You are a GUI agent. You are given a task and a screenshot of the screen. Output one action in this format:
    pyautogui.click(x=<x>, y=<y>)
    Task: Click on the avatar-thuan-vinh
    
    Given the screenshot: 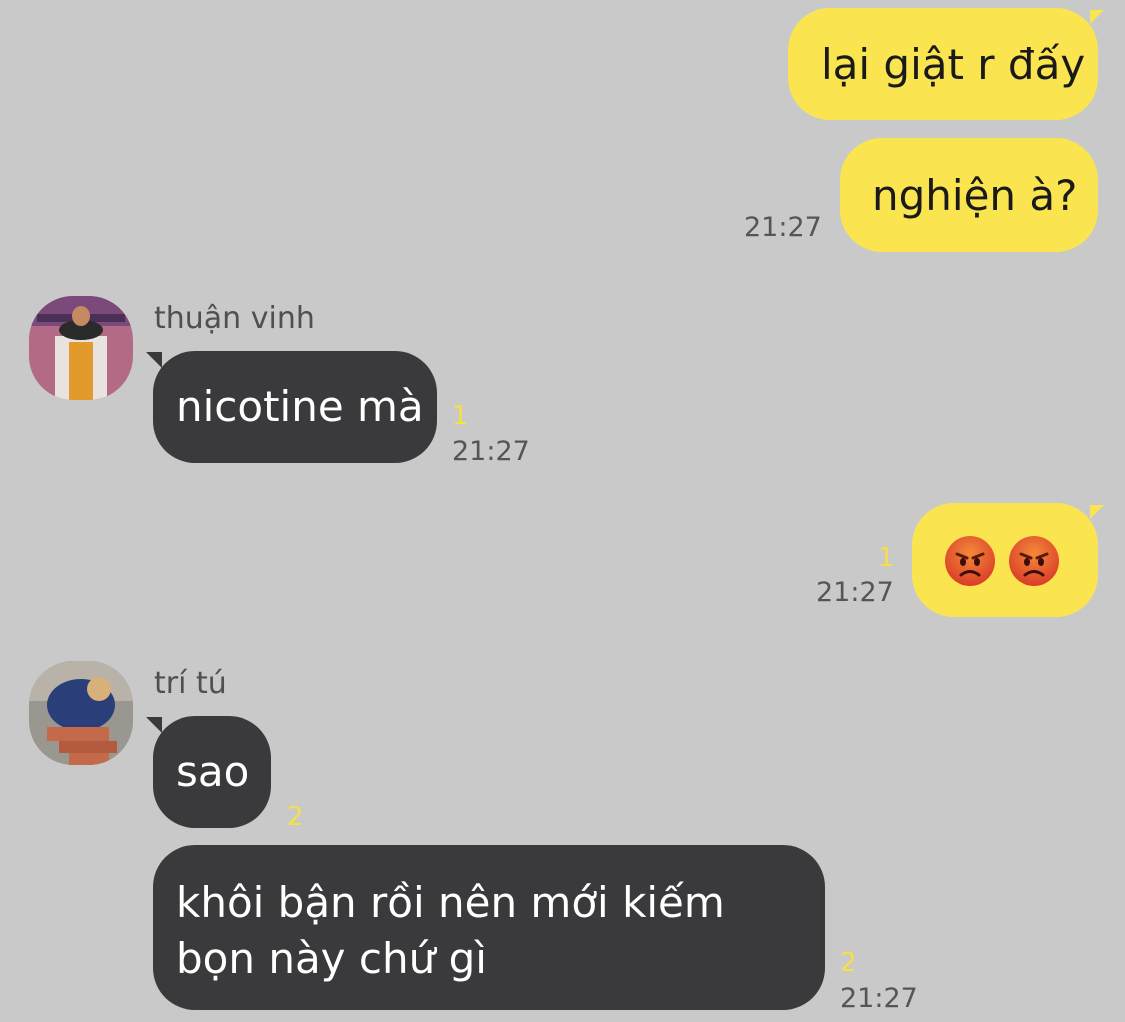 What is the action you would take?
    pyautogui.click(x=81, y=348)
    